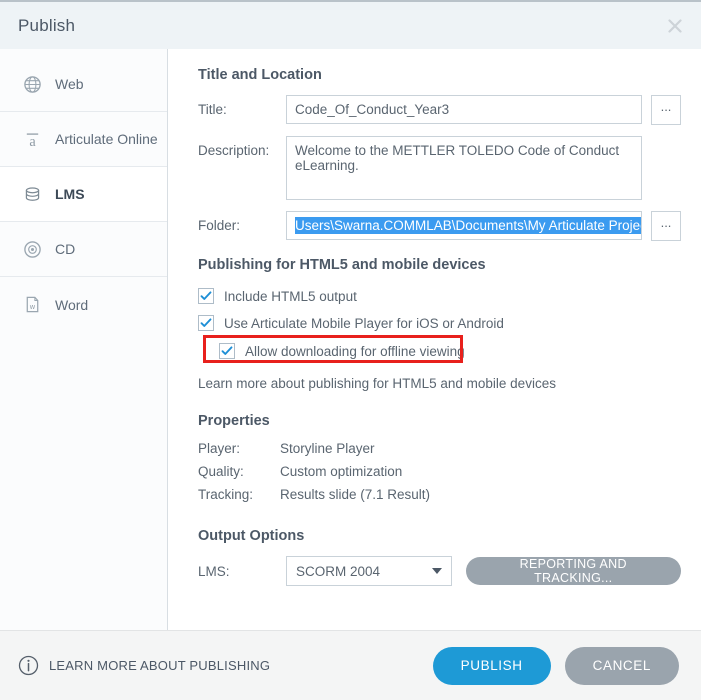 Image resolution: width=701 pixels, height=700 pixels. I want to click on word-document-icon: w, so click(32, 305).